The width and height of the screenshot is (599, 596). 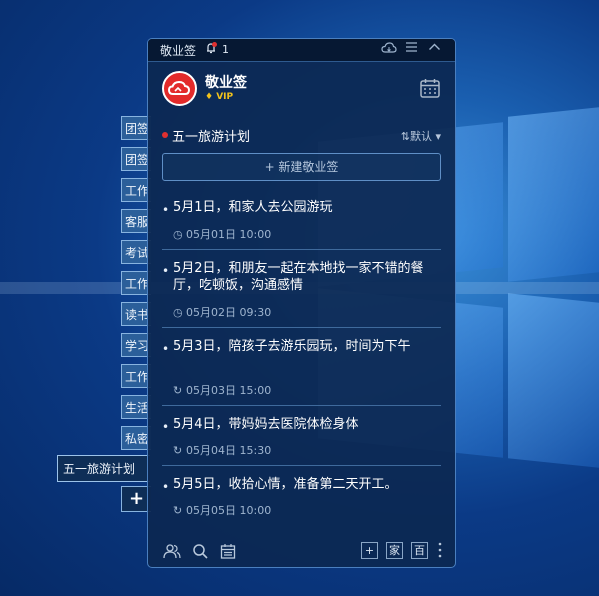 I want to click on notification-count: 1, so click(x=225, y=49).